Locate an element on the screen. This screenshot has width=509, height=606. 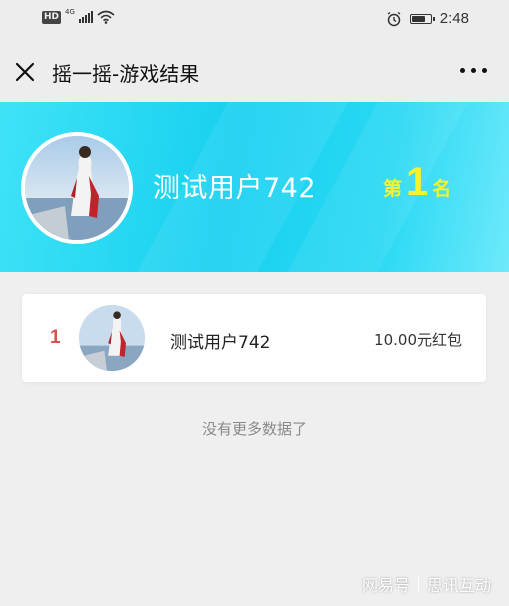
rank-suffix: 名 is located at coordinates (442, 189).